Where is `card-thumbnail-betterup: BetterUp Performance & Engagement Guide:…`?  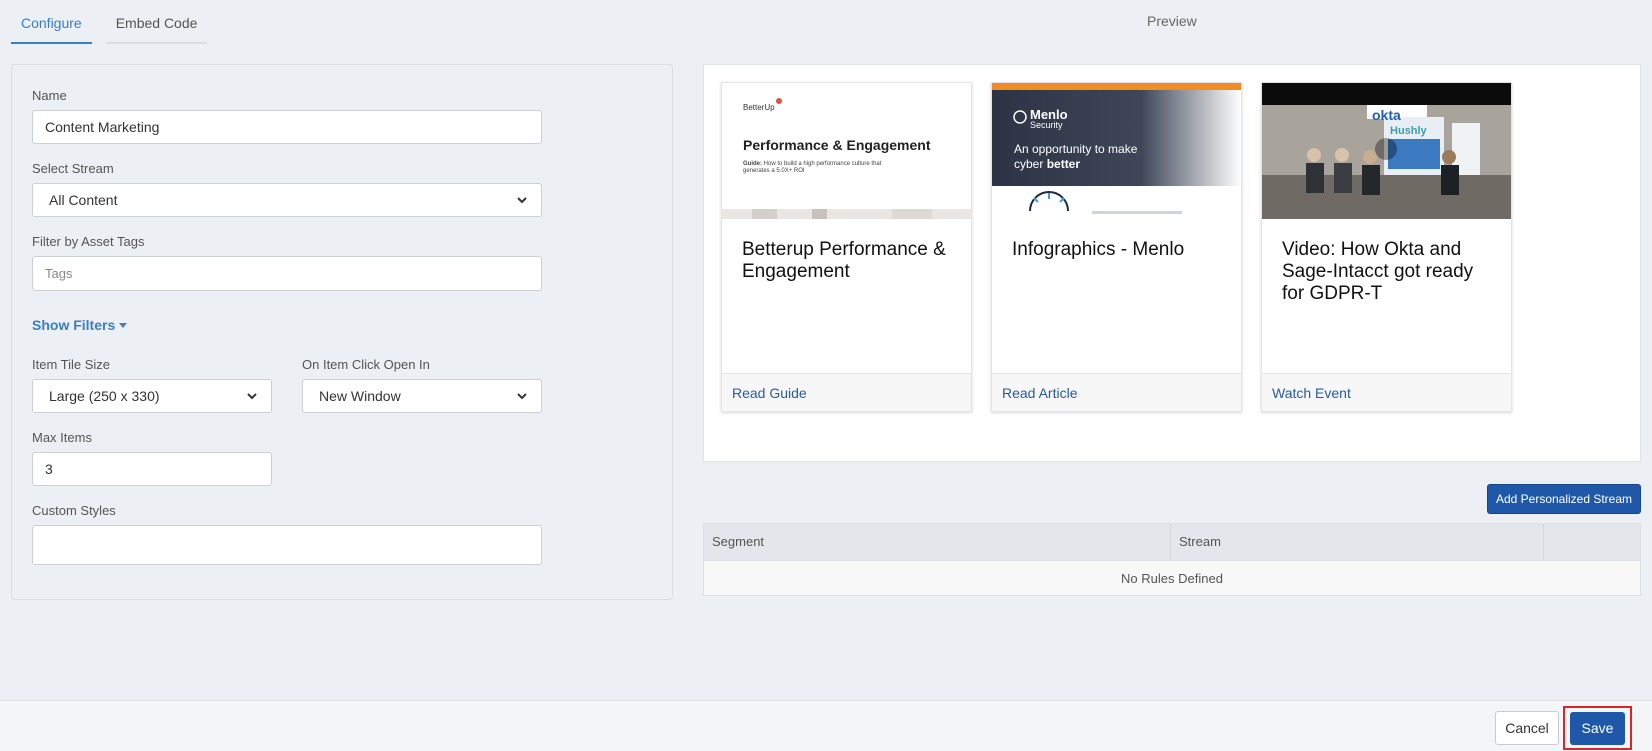 card-thumbnail-betterup: BetterUp Performance & Engagement Guide:… is located at coordinates (846, 151).